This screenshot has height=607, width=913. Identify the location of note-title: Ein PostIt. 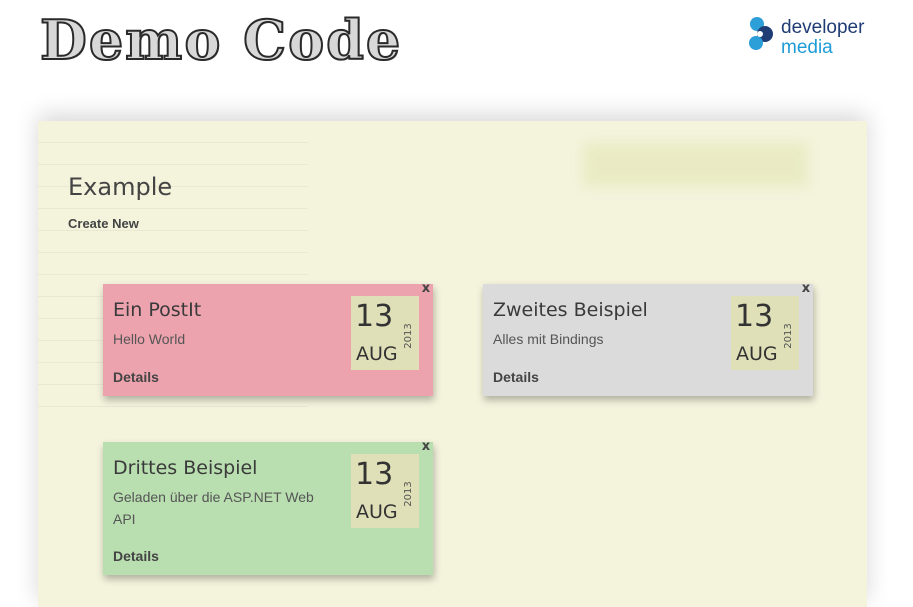
(157, 310).